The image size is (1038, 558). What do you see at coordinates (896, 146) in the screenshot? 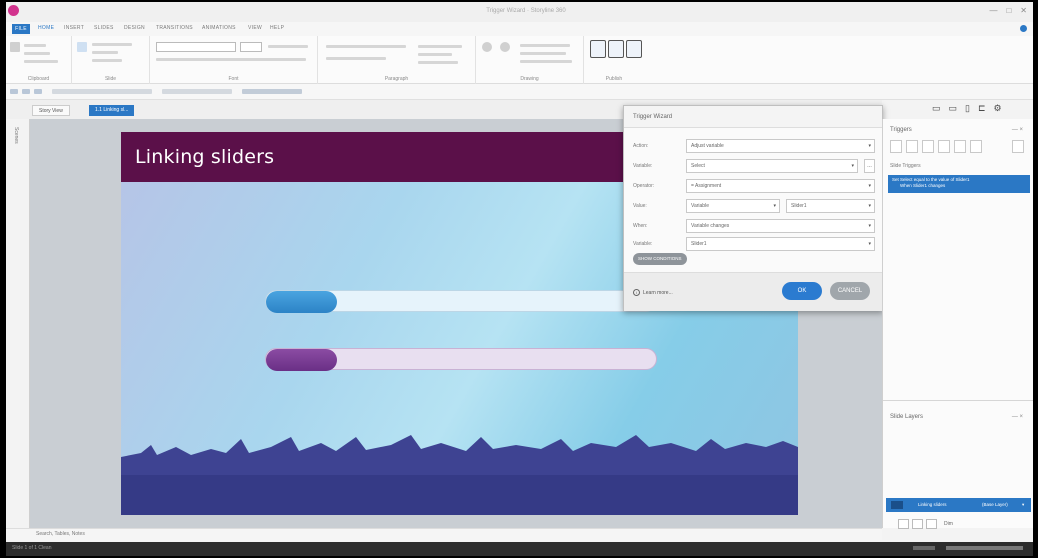
I see `new-trigger-icon` at bounding box center [896, 146].